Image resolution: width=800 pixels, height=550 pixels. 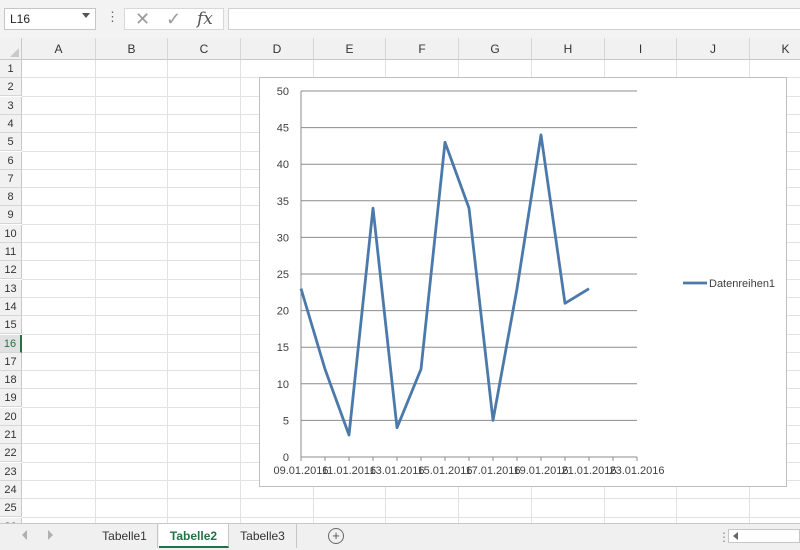 I want to click on row-header: 17, so click(x=11, y=362).